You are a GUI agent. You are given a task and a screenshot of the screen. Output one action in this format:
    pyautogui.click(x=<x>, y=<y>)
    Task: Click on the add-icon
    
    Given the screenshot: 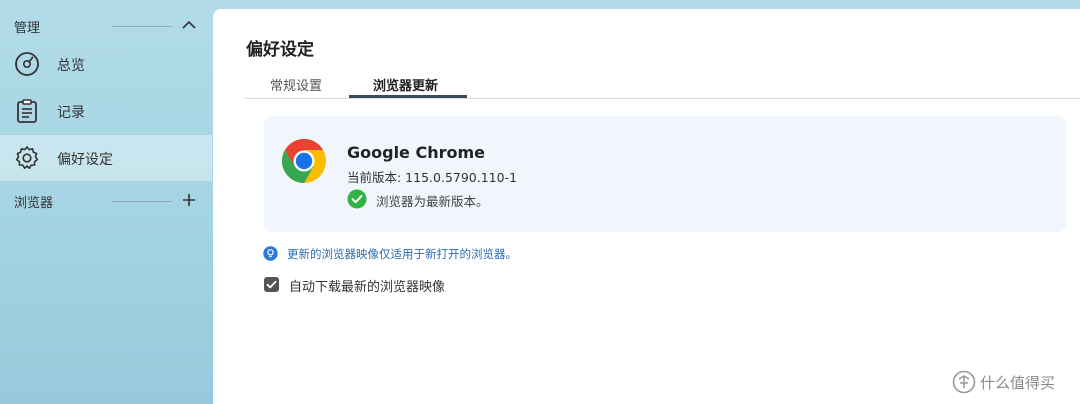 What is the action you would take?
    pyautogui.click(x=189, y=200)
    